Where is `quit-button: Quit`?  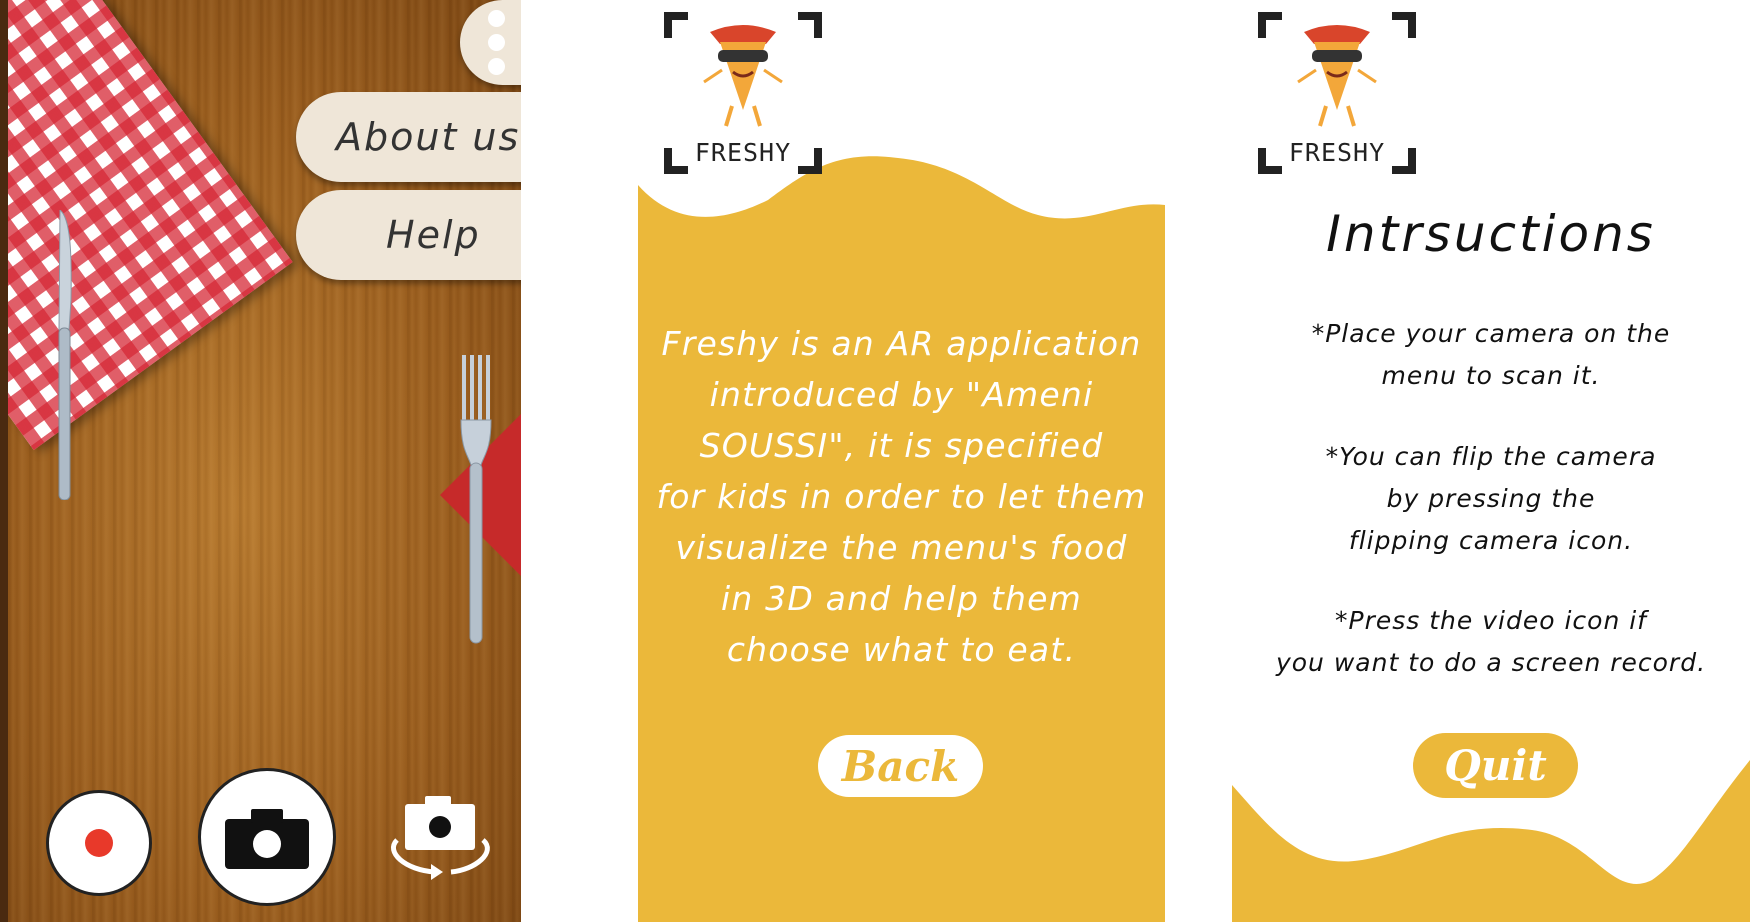
quit-button: Quit is located at coordinates (1495, 765).